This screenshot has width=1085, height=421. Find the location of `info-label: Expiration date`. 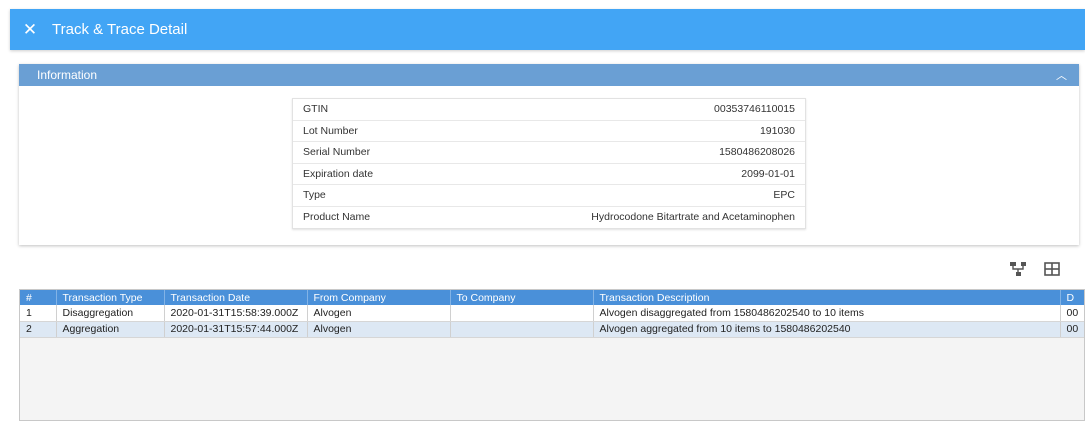

info-label: Expiration date is located at coordinates (338, 173).